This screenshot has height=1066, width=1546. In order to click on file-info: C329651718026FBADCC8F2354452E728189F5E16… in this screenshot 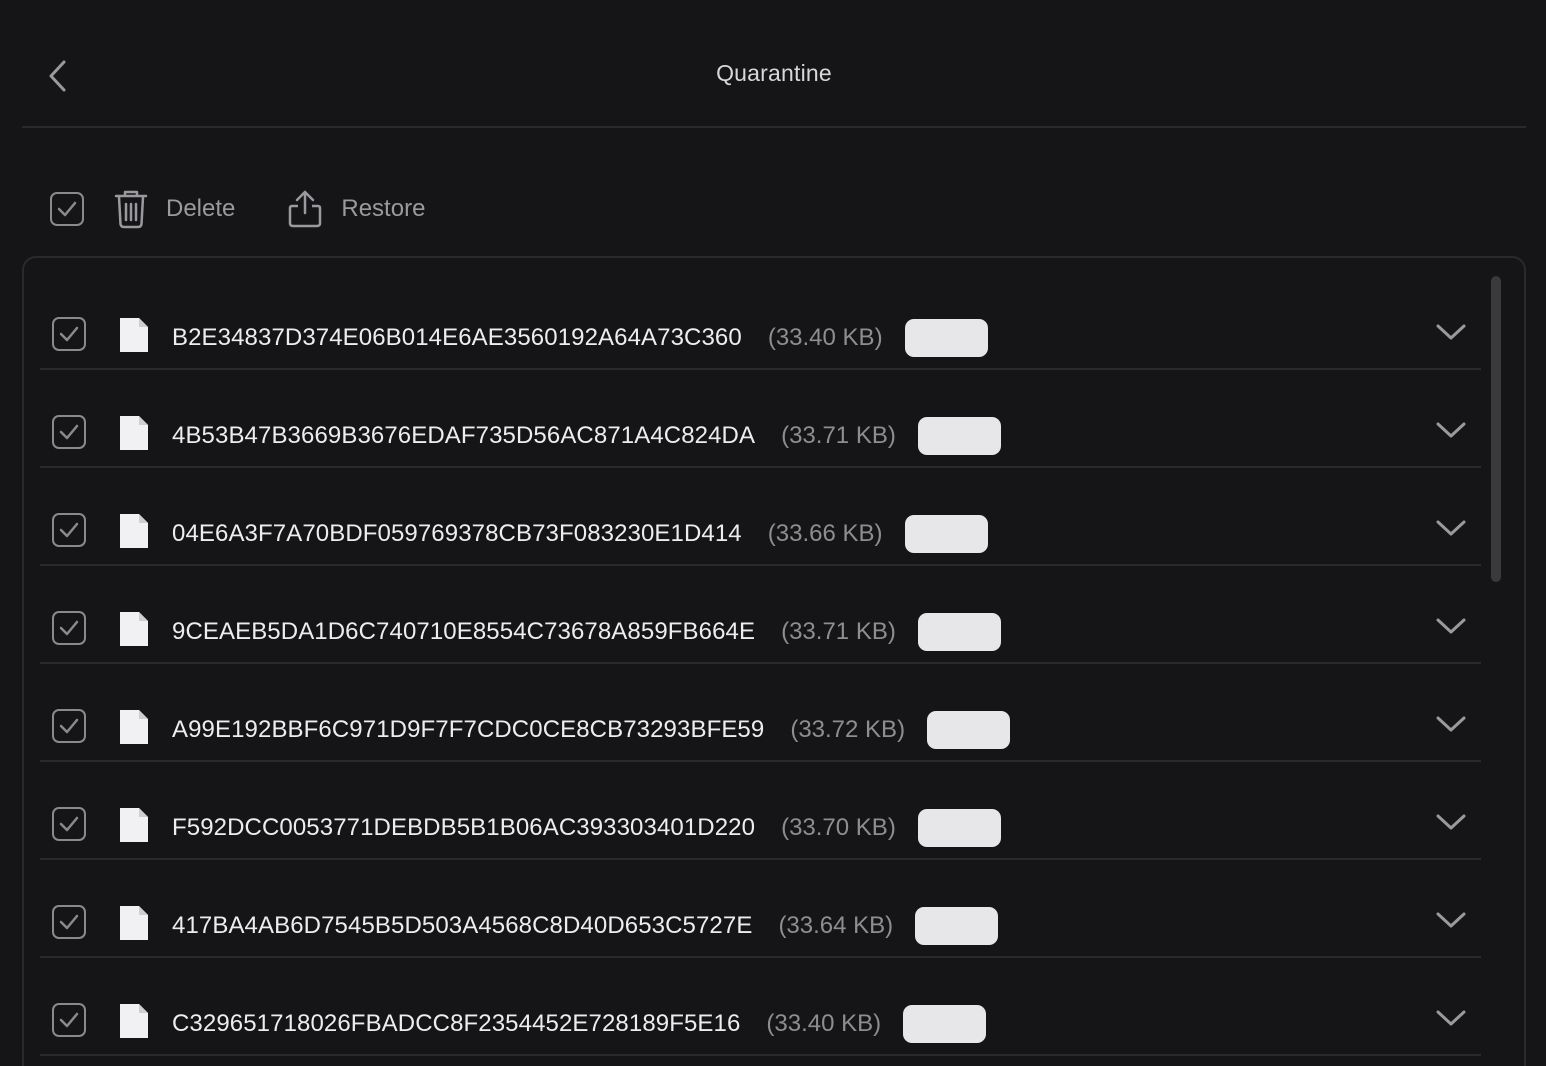, I will do `click(579, 1024)`.